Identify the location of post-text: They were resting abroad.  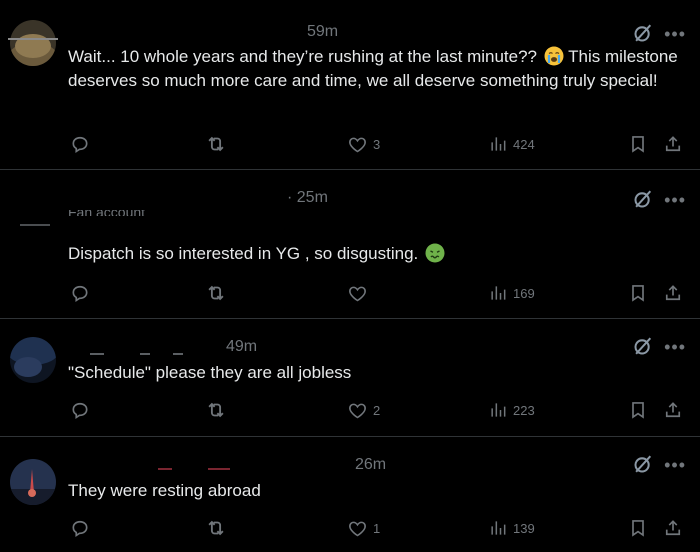
(164, 490).